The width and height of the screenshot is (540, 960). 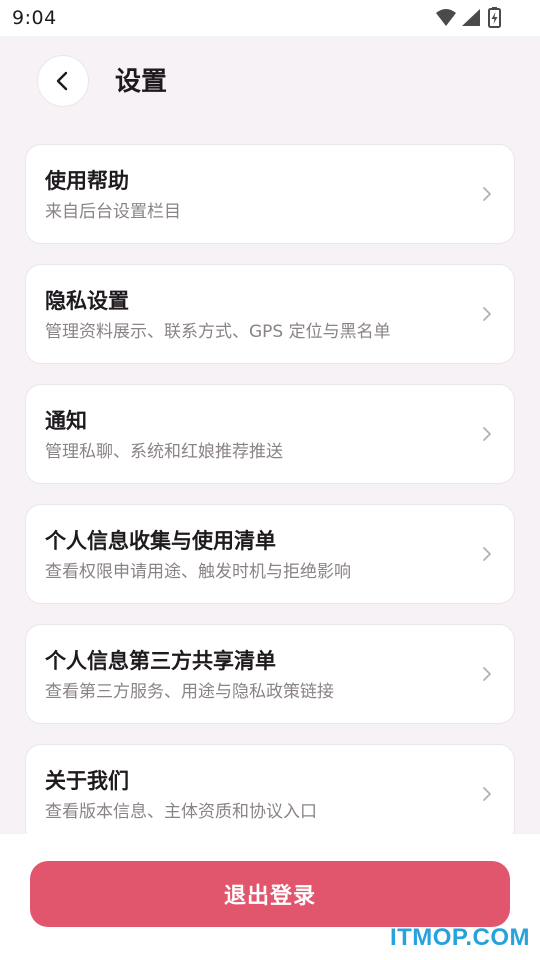 I want to click on settings-item-privacy: 隐私设置 管理资料展示、联系方式、GPS 定位与黑名单, so click(x=270, y=314).